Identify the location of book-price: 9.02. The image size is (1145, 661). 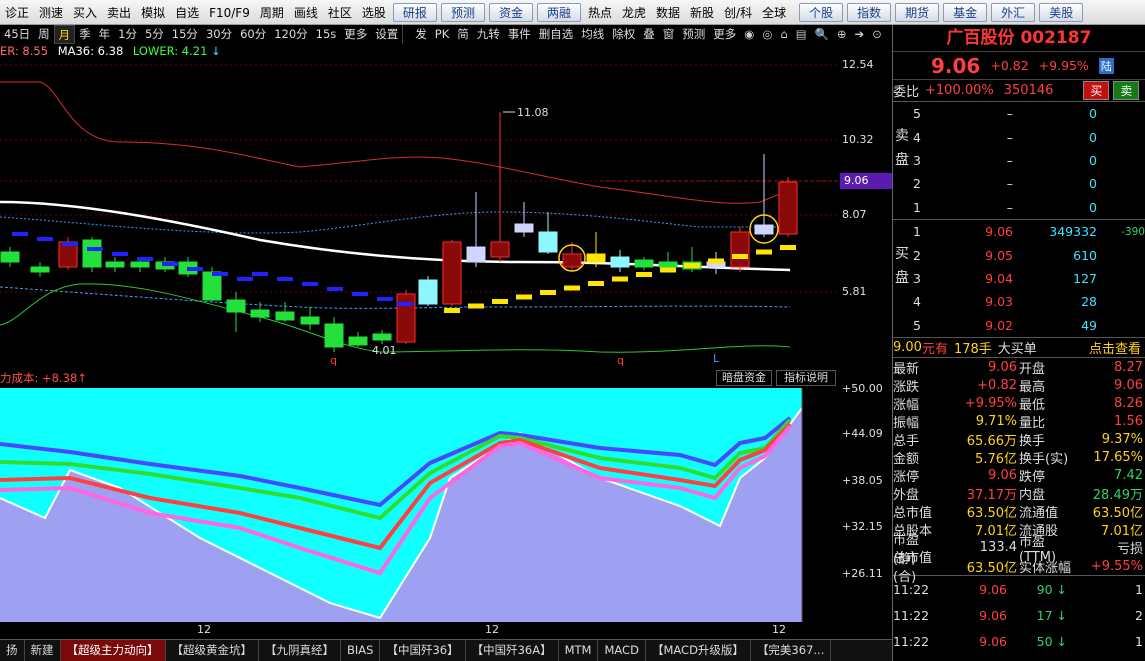
(999, 325).